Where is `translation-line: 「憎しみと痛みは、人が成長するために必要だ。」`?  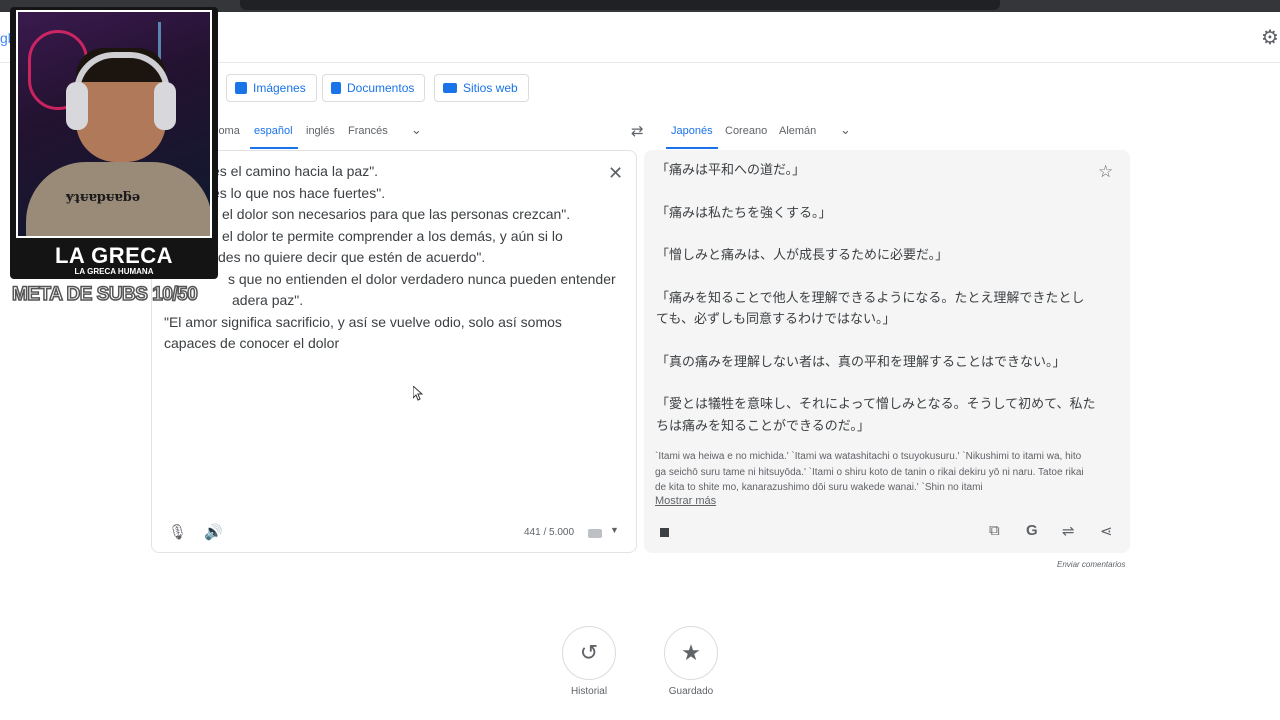
translation-line: 「憎しみと痛みは、人が成長するために必要だ。」 is located at coordinates (802, 255).